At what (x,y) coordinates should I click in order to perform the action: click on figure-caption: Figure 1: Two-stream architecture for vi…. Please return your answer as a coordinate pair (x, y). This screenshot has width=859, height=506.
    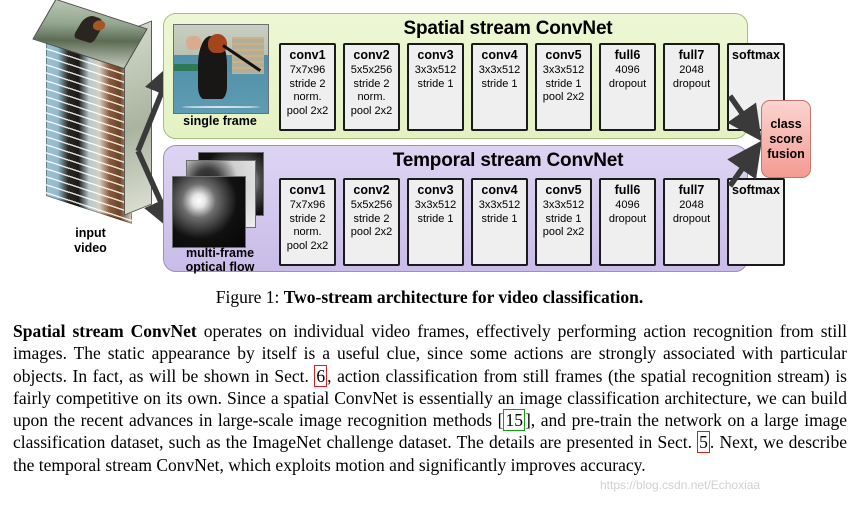
    Looking at the image, I should click on (429, 297).